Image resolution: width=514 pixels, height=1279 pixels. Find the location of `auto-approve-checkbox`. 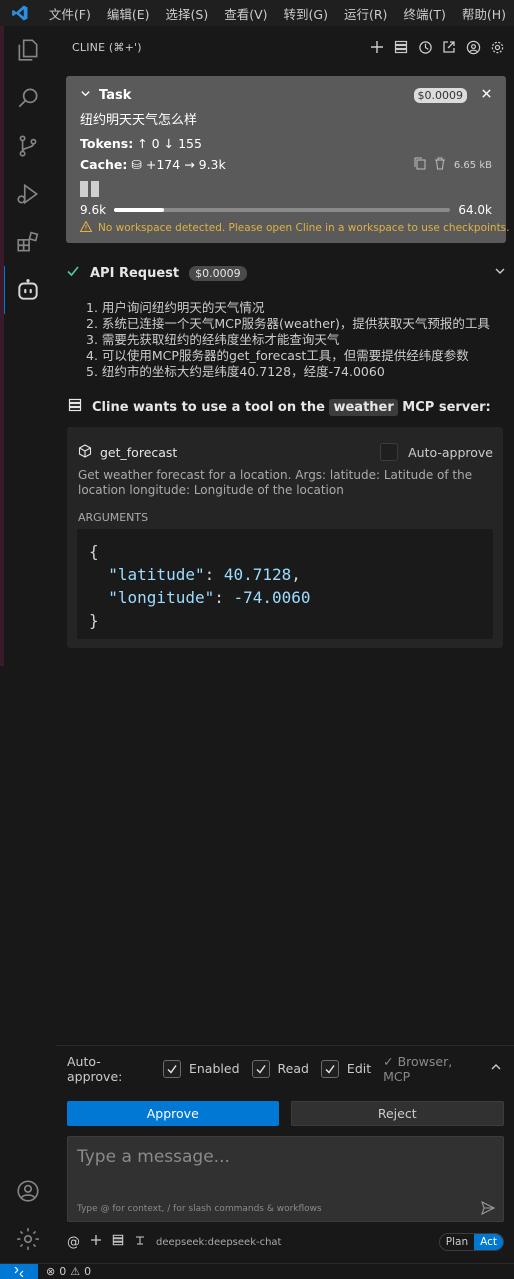

auto-approve-checkbox is located at coordinates (389, 452).